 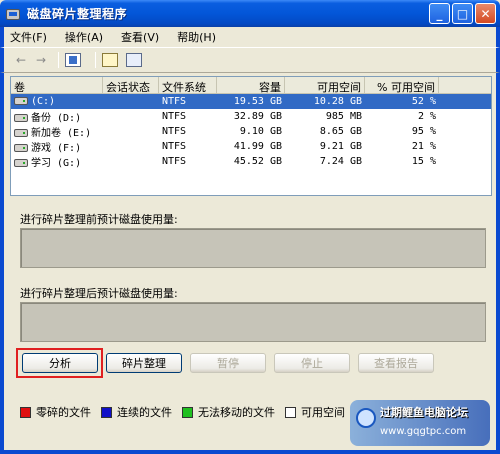 What do you see at coordinates (228, 412) in the screenshot?
I see `legend-unmovable: 无法移动的文件` at bounding box center [228, 412].